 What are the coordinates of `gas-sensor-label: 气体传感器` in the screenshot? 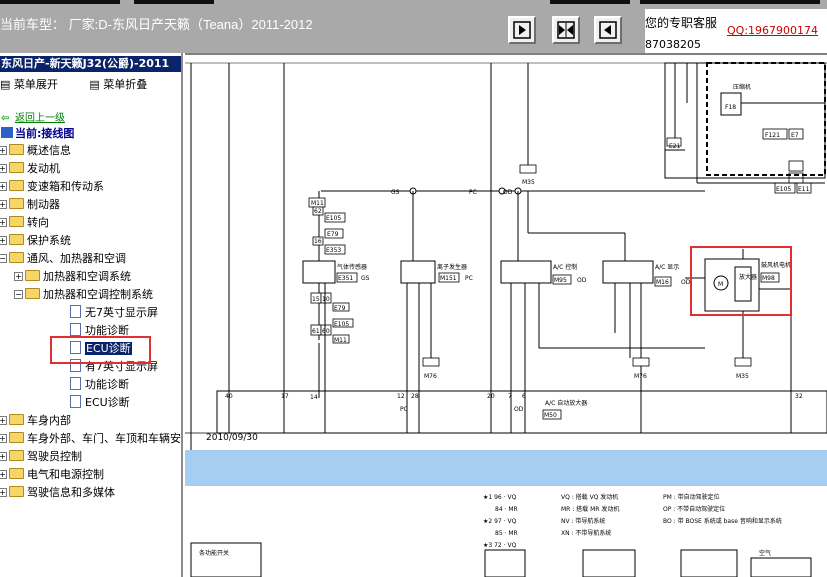 It's located at (352, 267).